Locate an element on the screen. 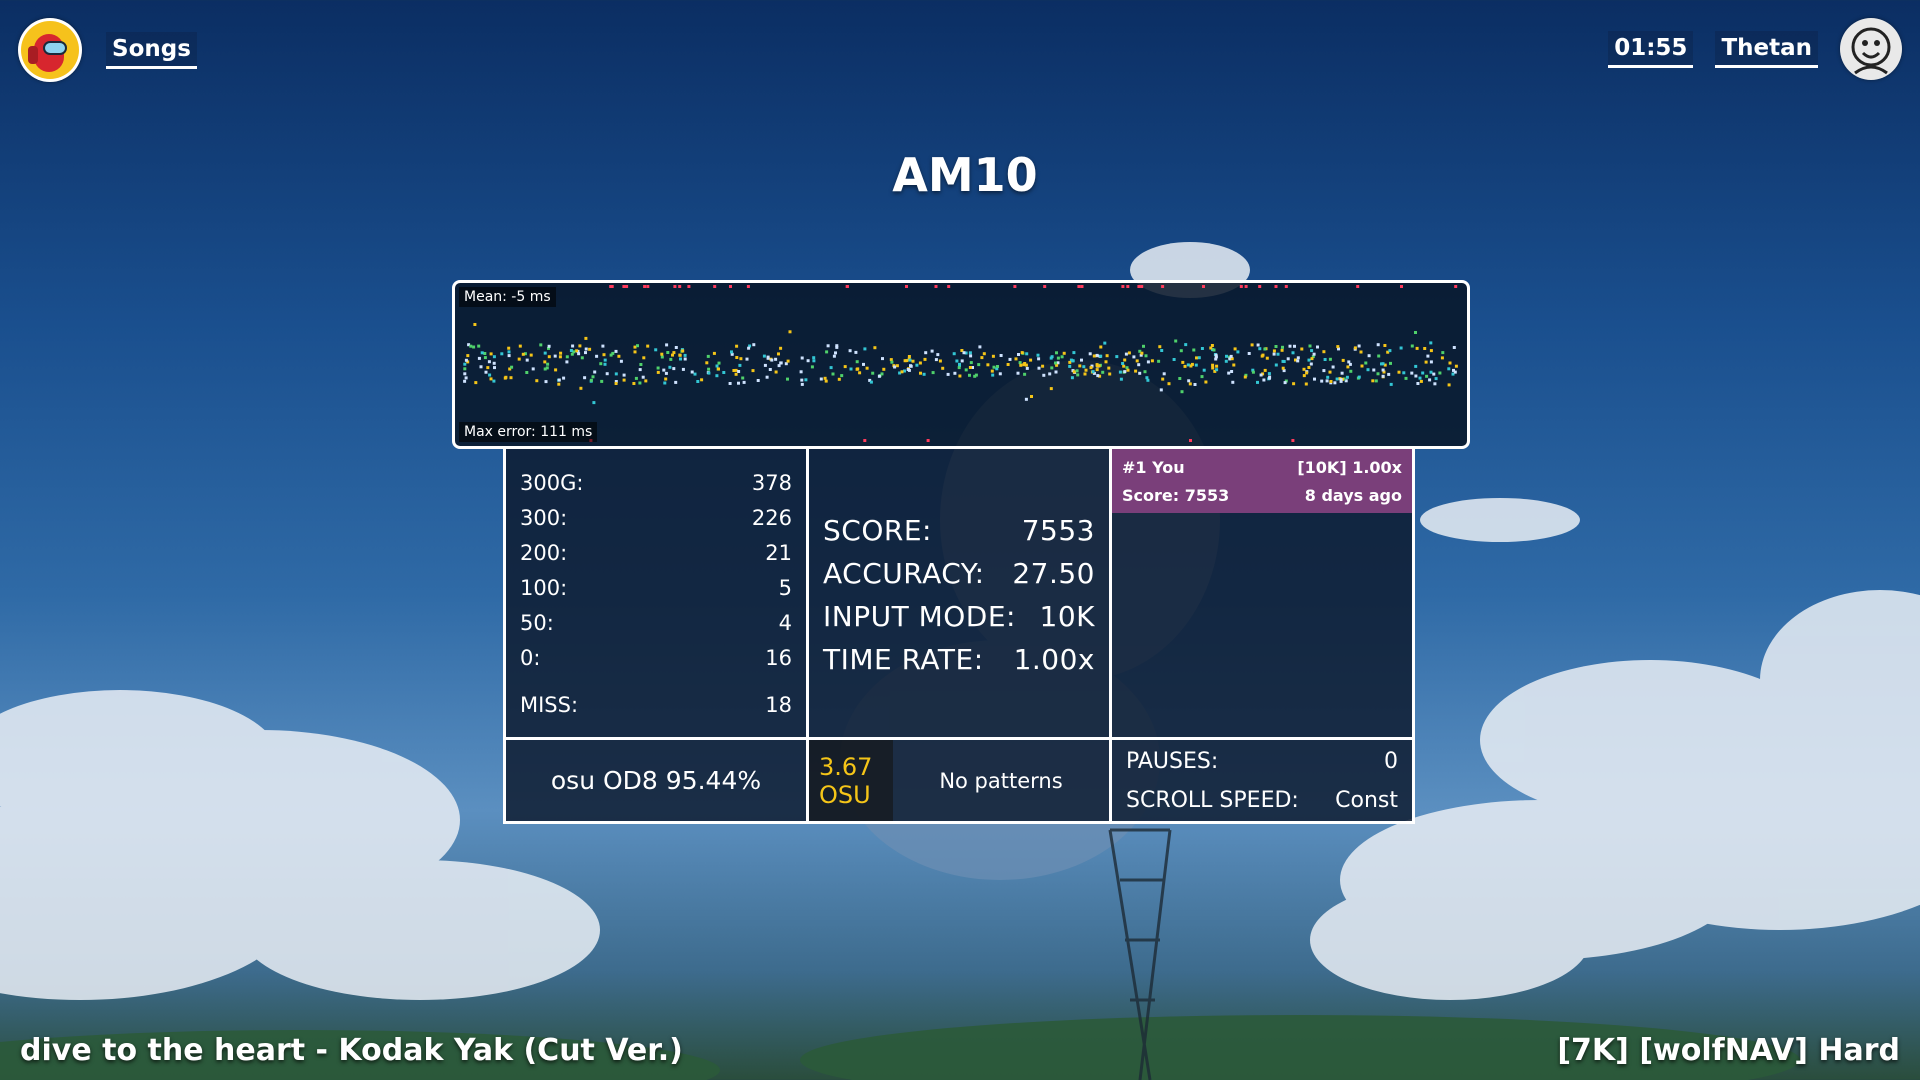 The image size is (1920, 1080). judgement-count: 378 is located at coordinates (771, 482).